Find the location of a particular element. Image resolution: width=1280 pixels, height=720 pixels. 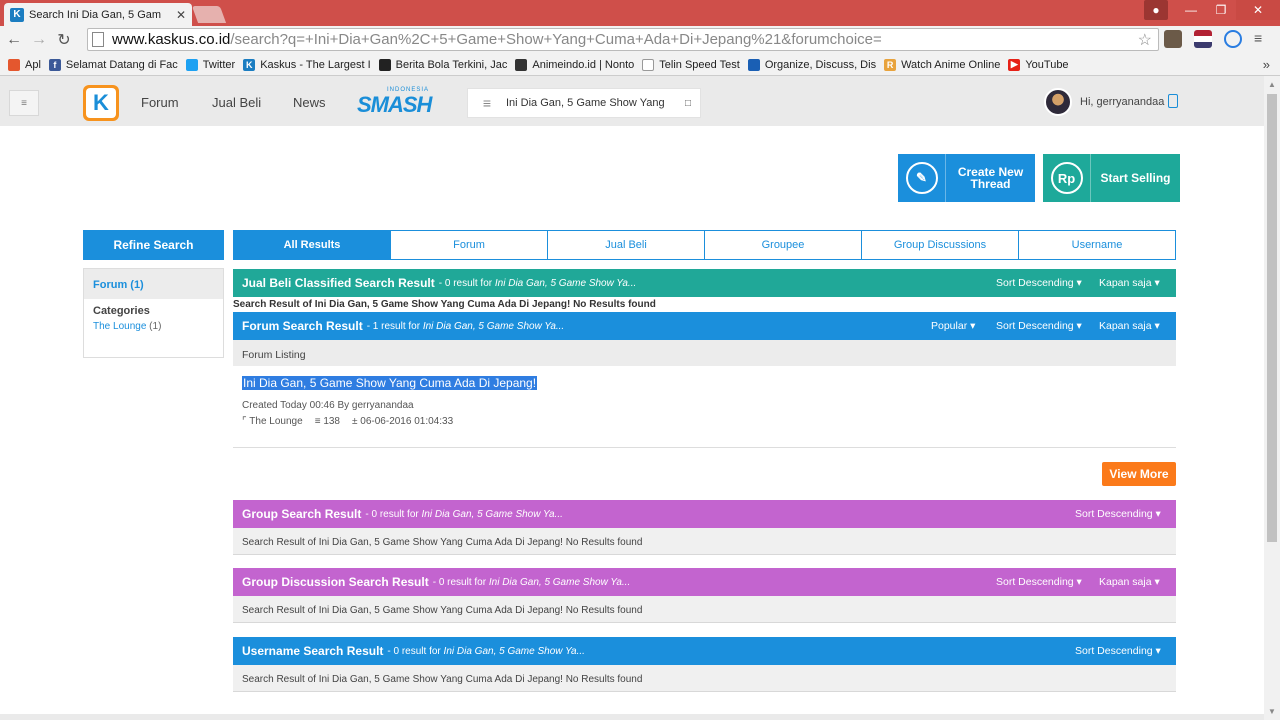

thread-category: ⌜ The Lounge is located at coordinates (272, 421).